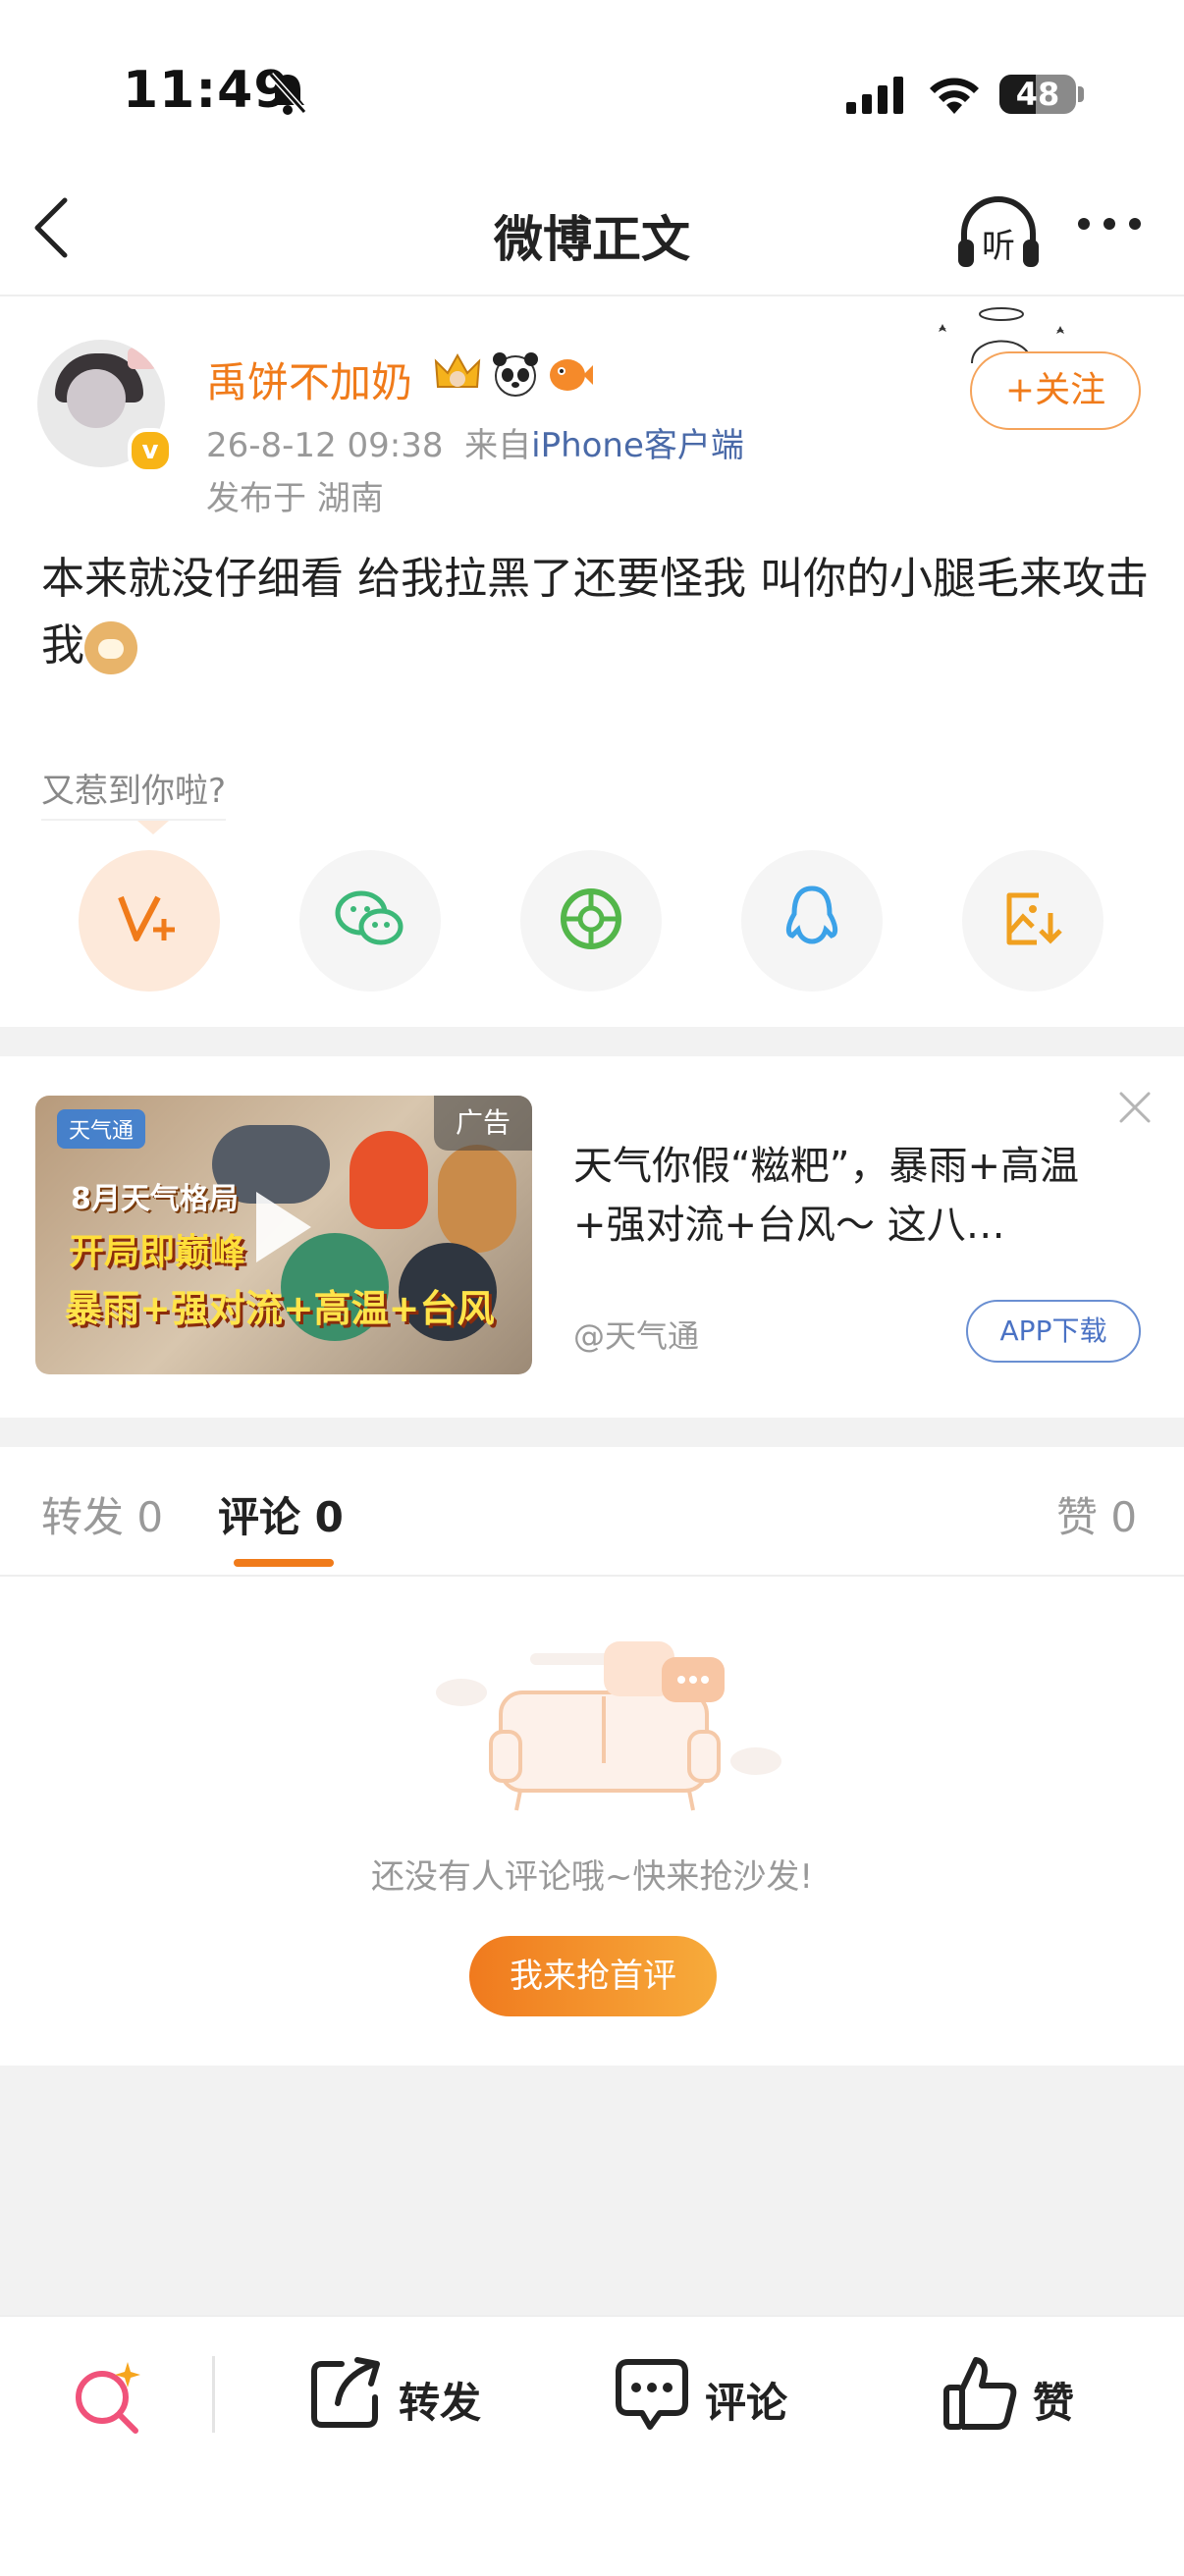 This screenshot has width=1184, height=2576. I want to click on wifi-icon, so click(955, 96).